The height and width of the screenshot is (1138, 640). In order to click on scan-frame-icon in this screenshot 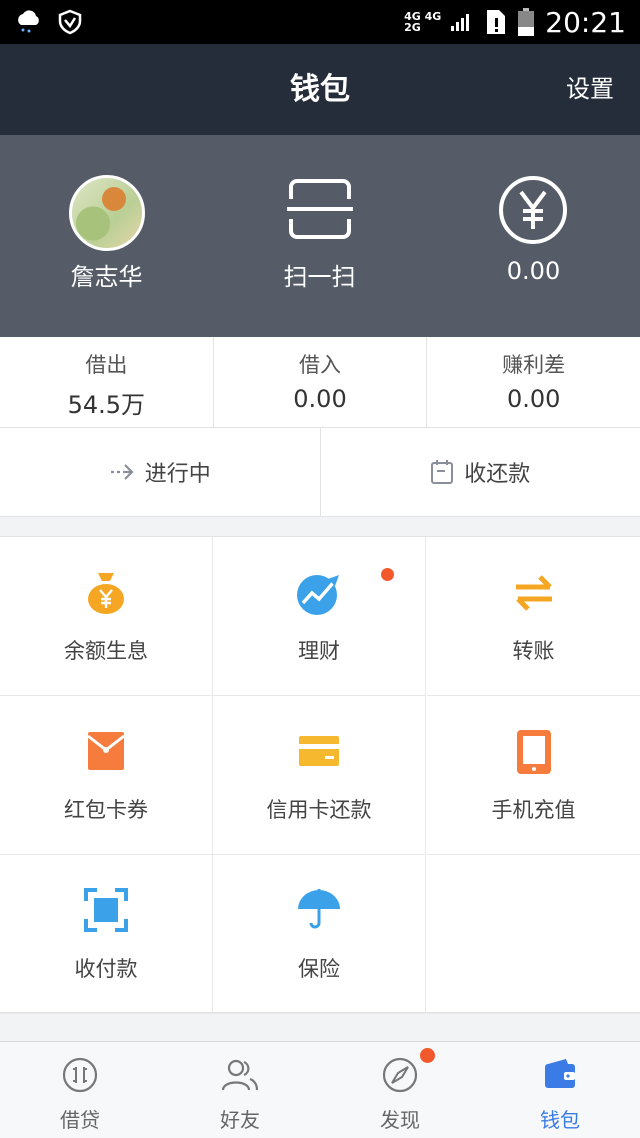, I will do `click(106, 910)`.